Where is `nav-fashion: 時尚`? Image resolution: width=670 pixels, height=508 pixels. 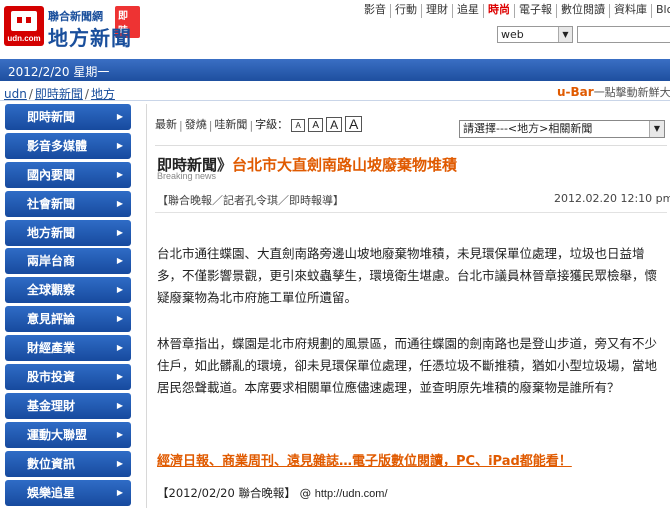
nav-fashion: 時尚 is located at coordinates (498, 11).